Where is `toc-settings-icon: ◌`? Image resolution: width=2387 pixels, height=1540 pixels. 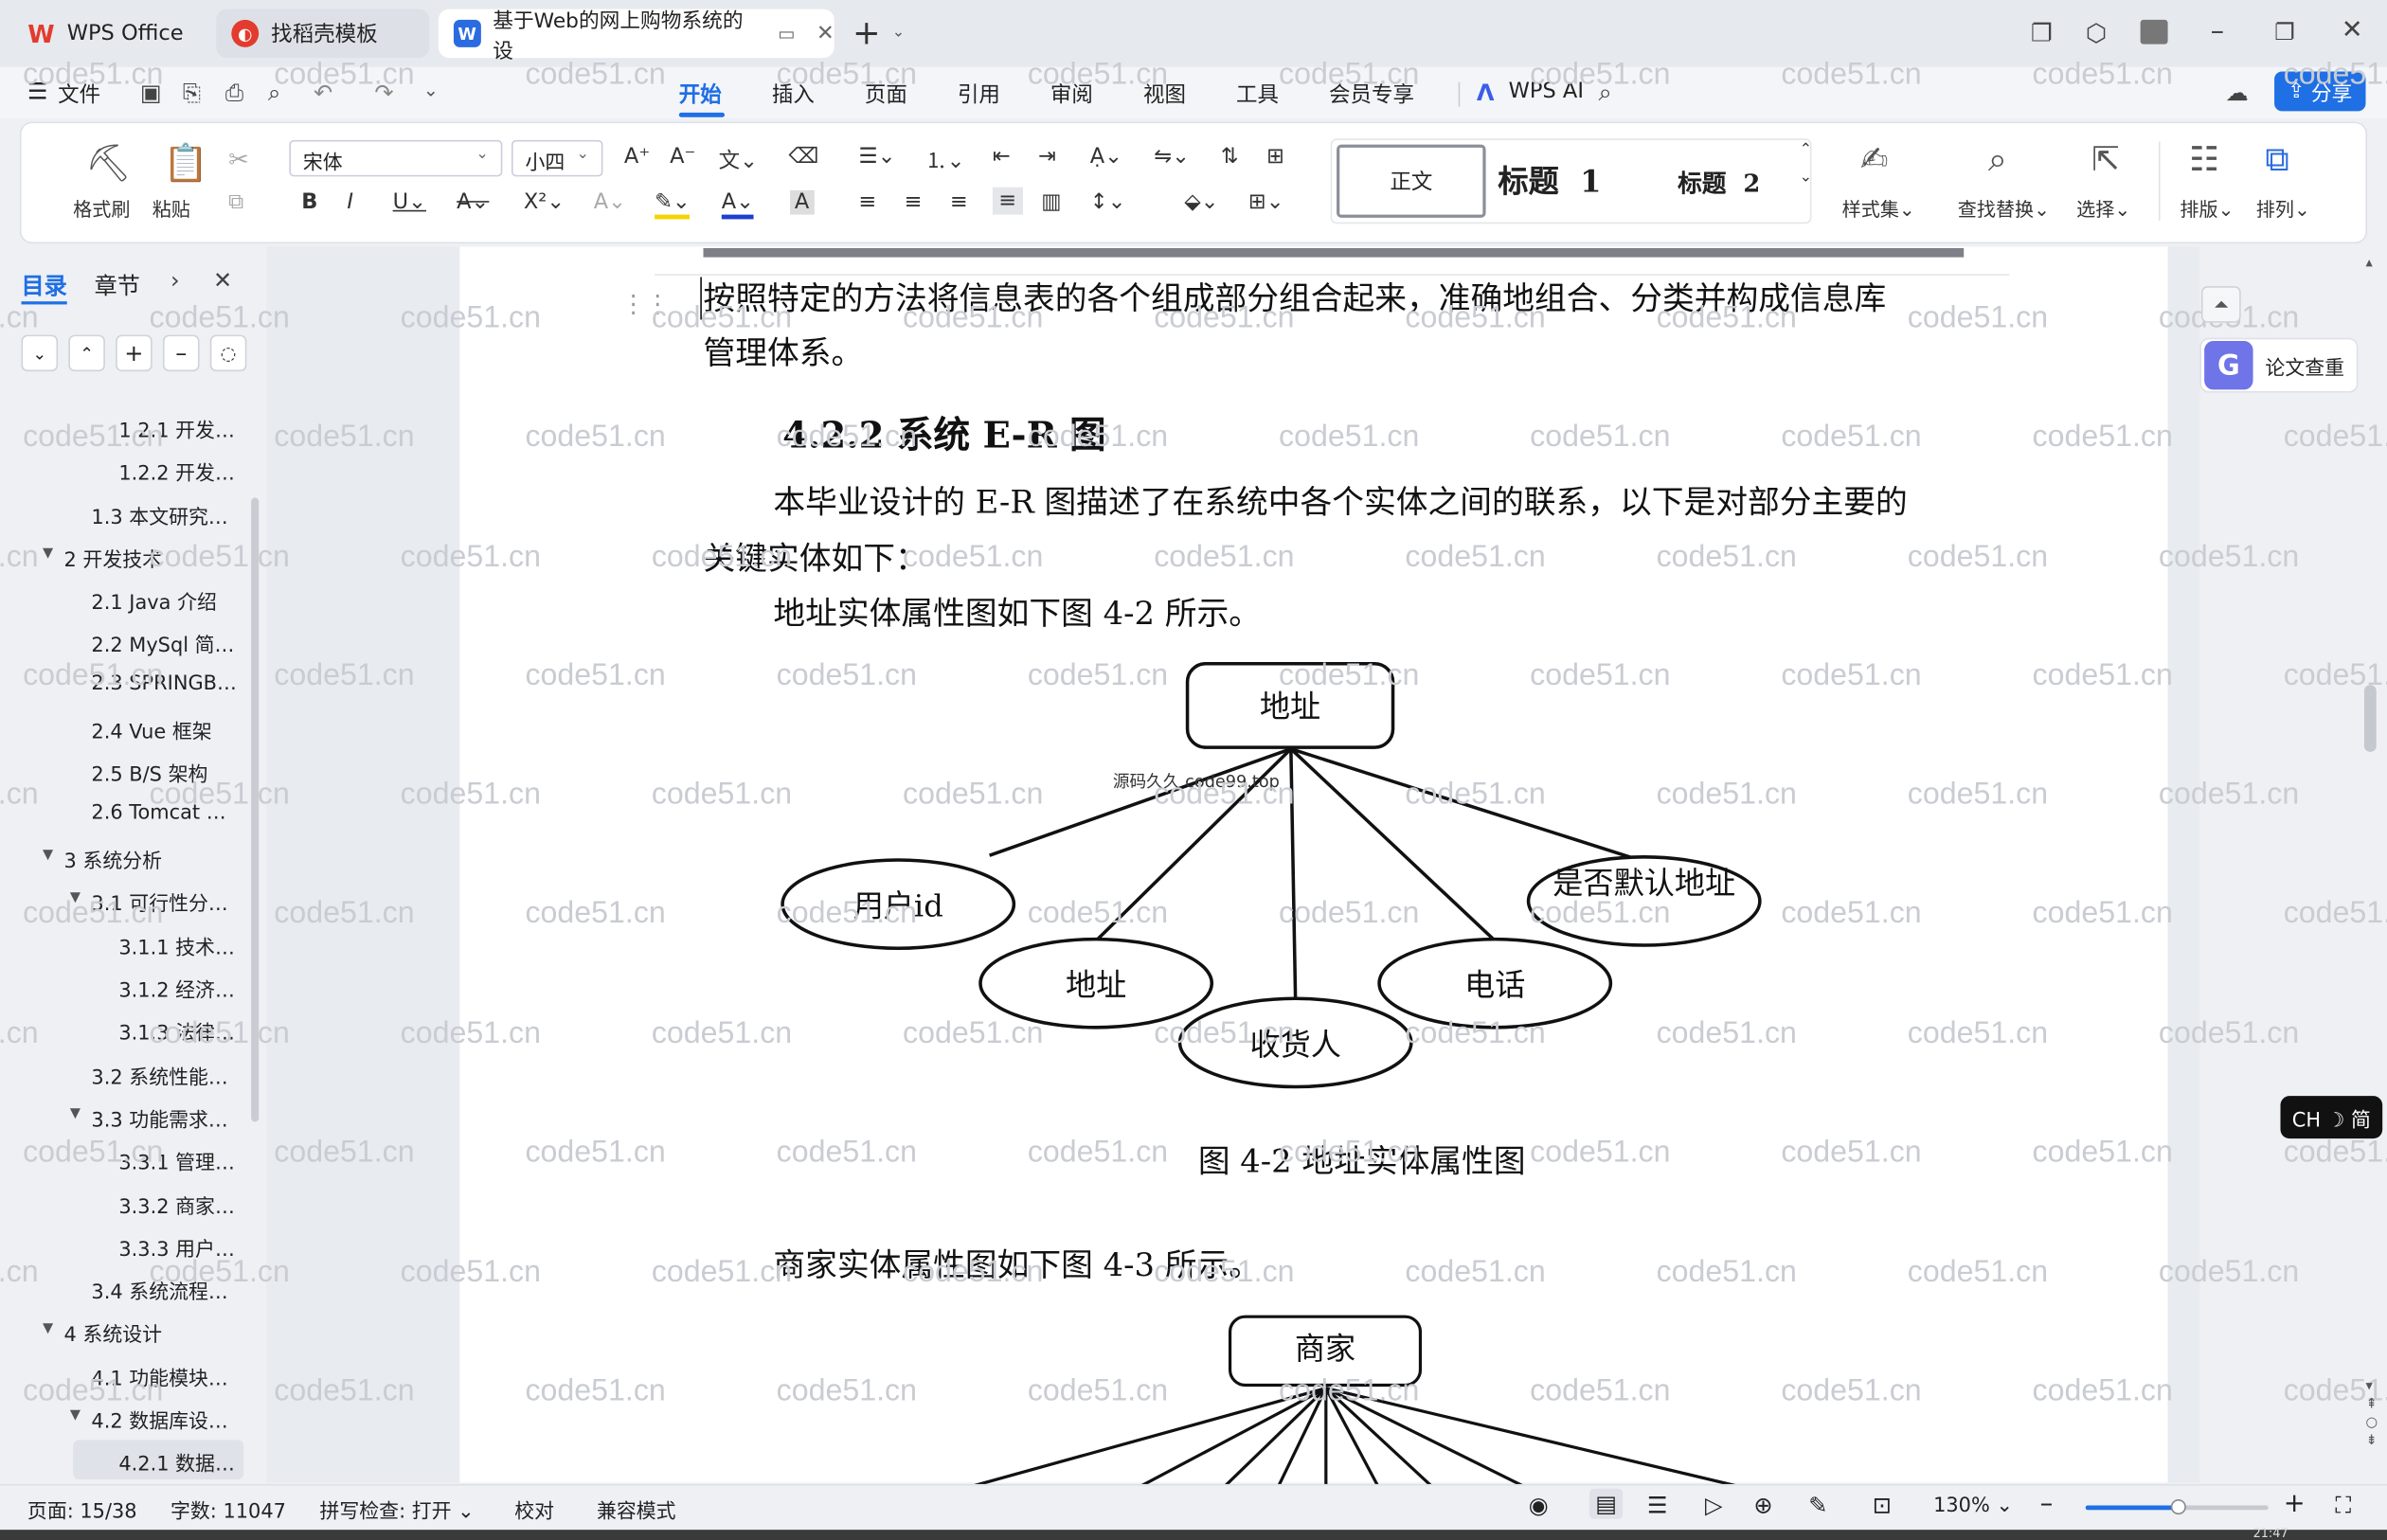 toc-settings-icon: ◌ is located at coordinates (228, 353).